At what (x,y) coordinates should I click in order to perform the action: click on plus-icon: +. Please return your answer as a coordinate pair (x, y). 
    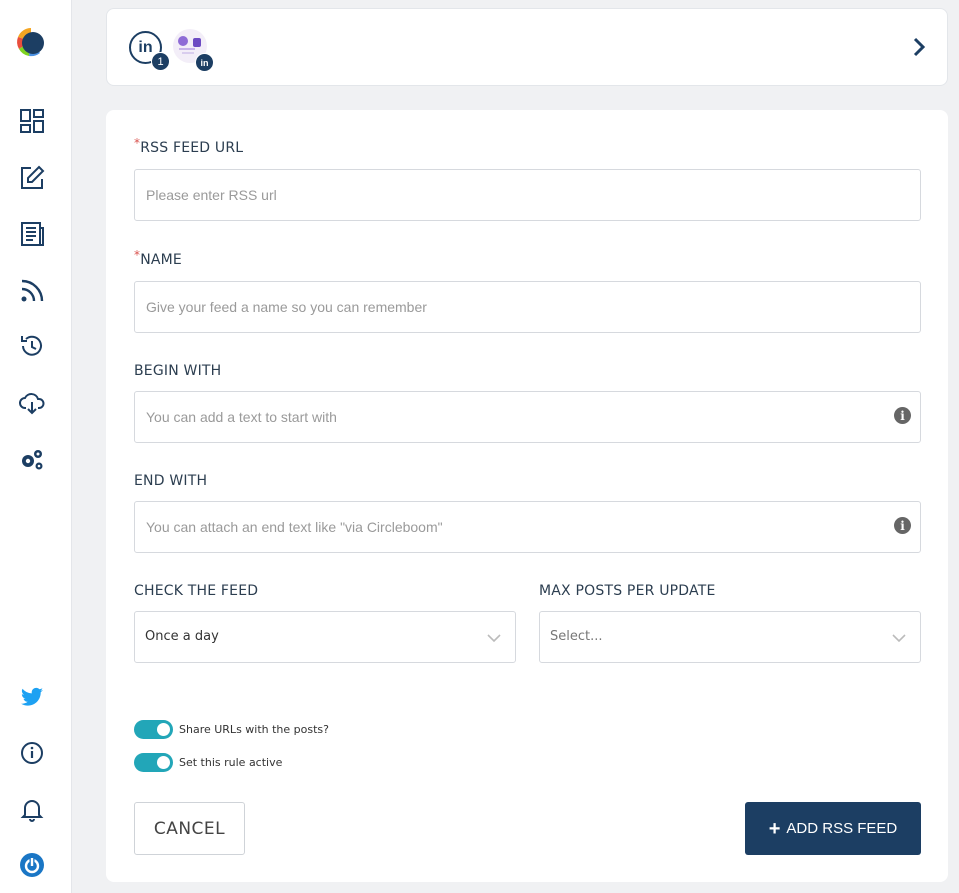
    Looking at the image, I should click on (774, 828).